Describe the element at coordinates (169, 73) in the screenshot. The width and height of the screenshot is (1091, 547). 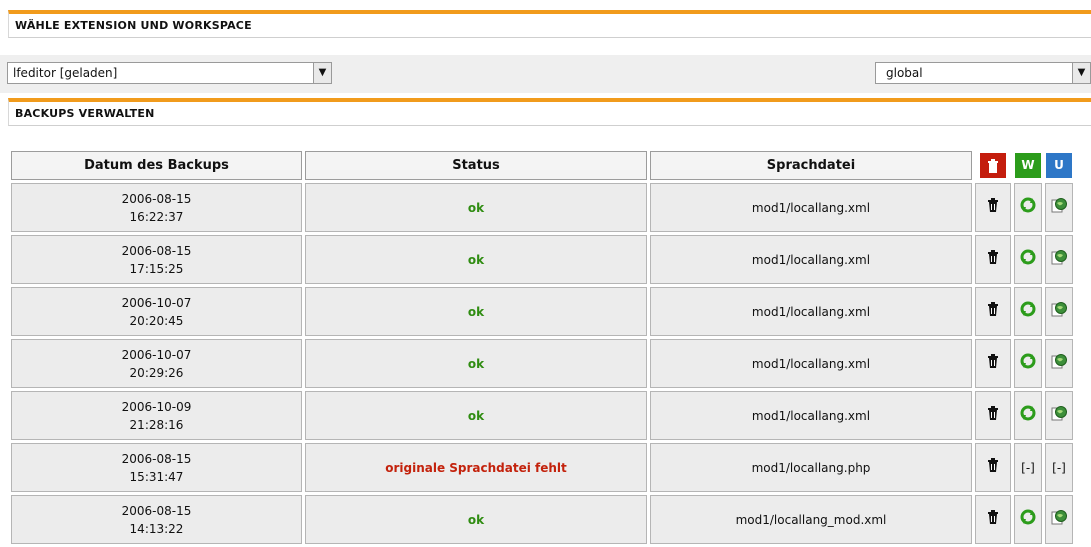
I see `extension-select: lfeditor [geladen] ▼` at that location.